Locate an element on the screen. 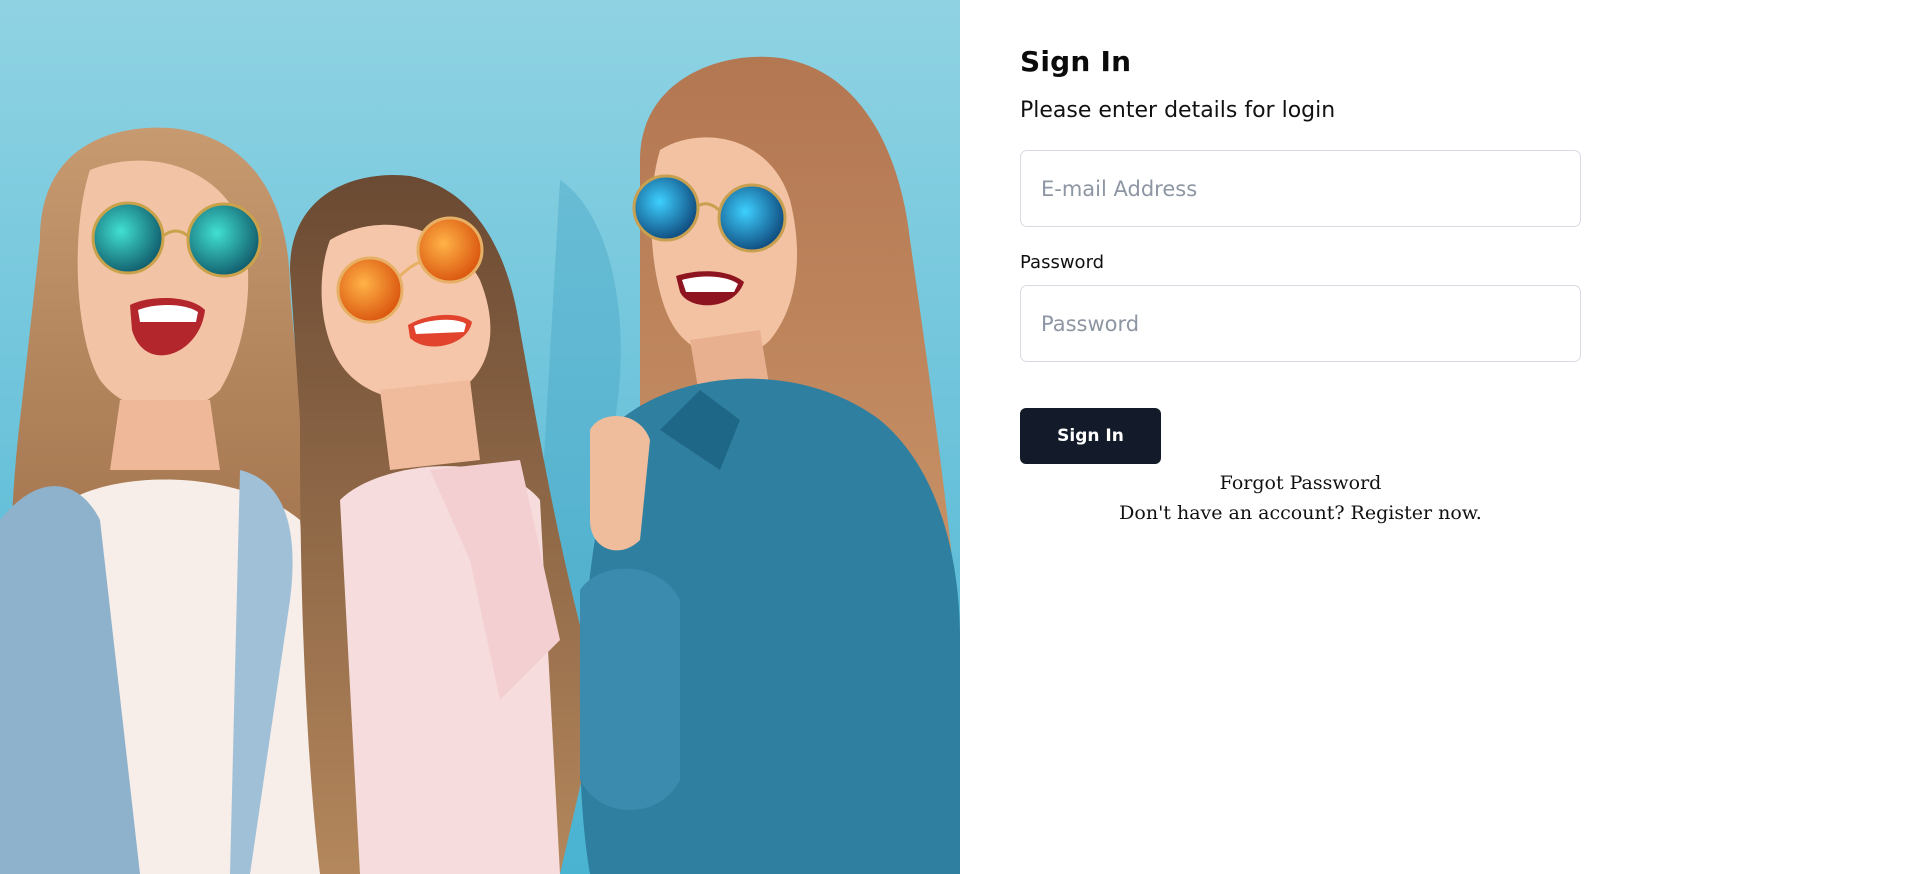 Image resolution: width=1917 pixels, height=874 pixels. register-link: Don't have an account? Register now. is located at coordinates (1300, 513).